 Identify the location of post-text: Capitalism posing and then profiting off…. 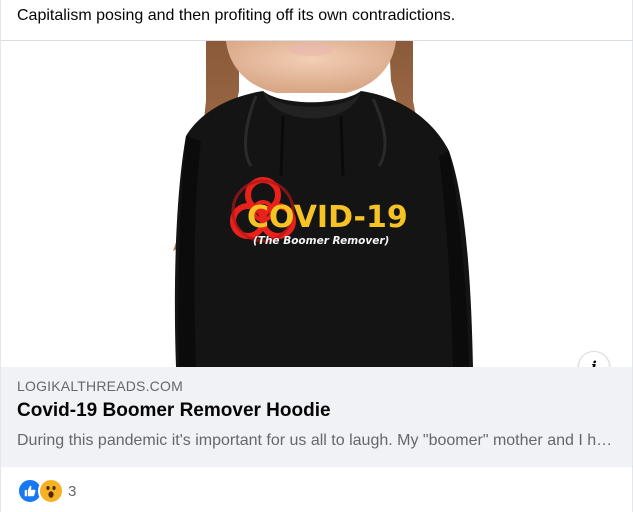
(236, 15).